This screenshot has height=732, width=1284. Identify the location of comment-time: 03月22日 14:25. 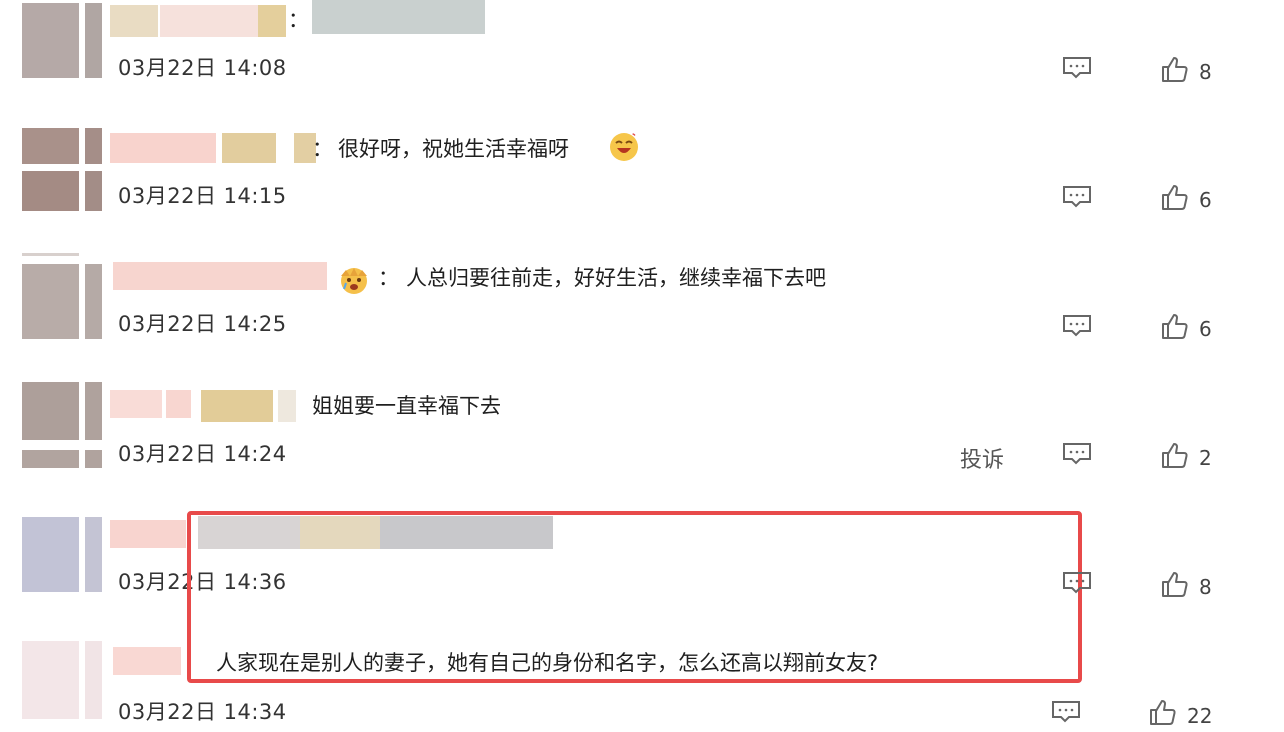
(202, 324).